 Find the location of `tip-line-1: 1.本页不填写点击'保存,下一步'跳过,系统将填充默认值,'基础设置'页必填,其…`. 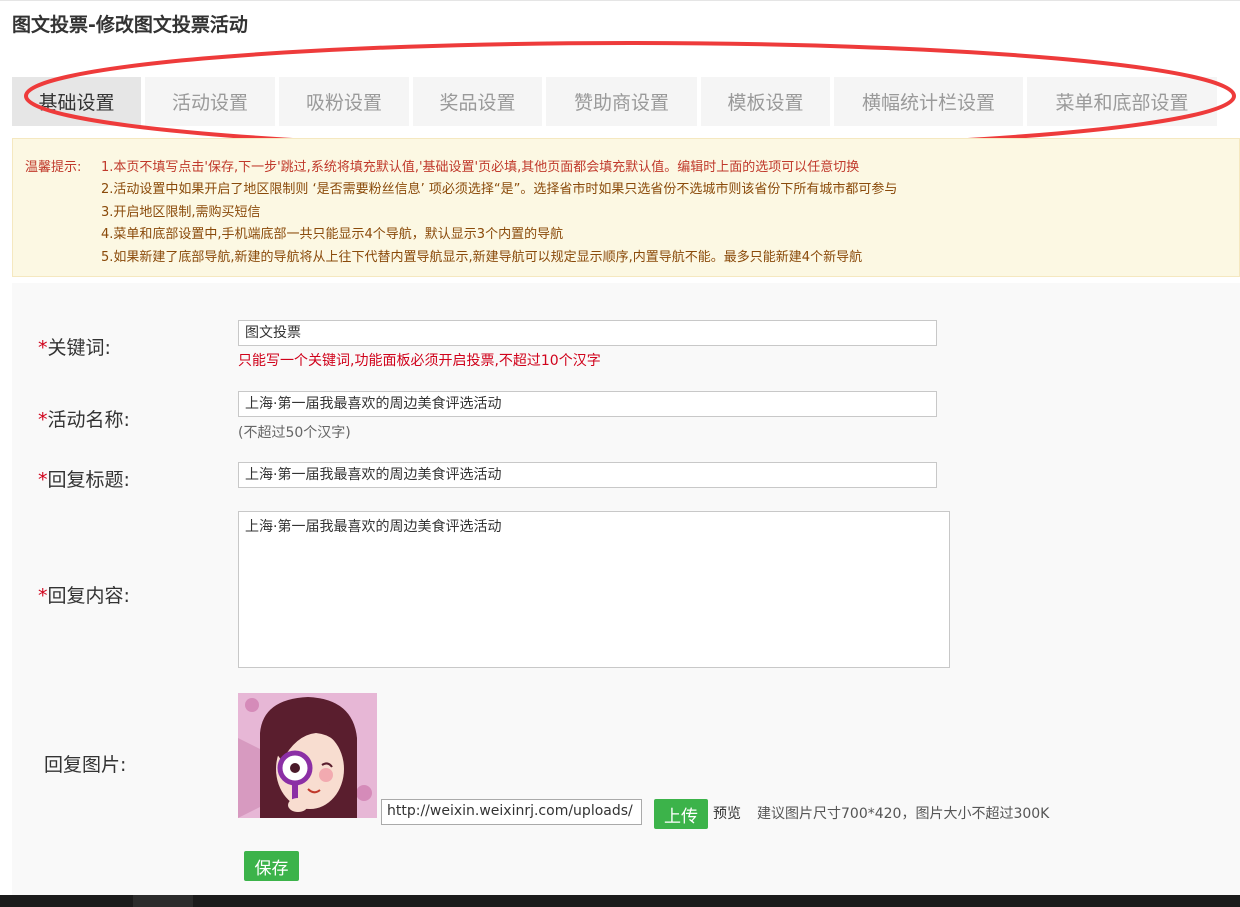

tip-line-1: 1.本页不填写点击'保存,下一步'跳过,系统将填充默认值,'基础设置'页必填,其… is located at coordinates (480, 167).